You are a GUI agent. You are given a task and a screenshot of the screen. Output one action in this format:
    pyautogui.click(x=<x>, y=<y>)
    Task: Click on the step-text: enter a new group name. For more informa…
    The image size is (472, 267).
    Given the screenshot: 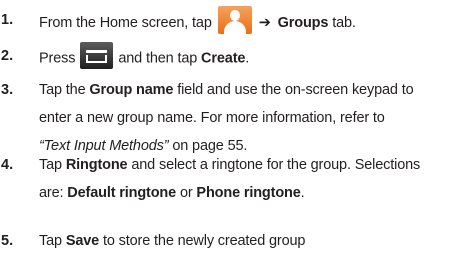 What is the action you would take?
    pyautogui.click(x=212, y=118)
    